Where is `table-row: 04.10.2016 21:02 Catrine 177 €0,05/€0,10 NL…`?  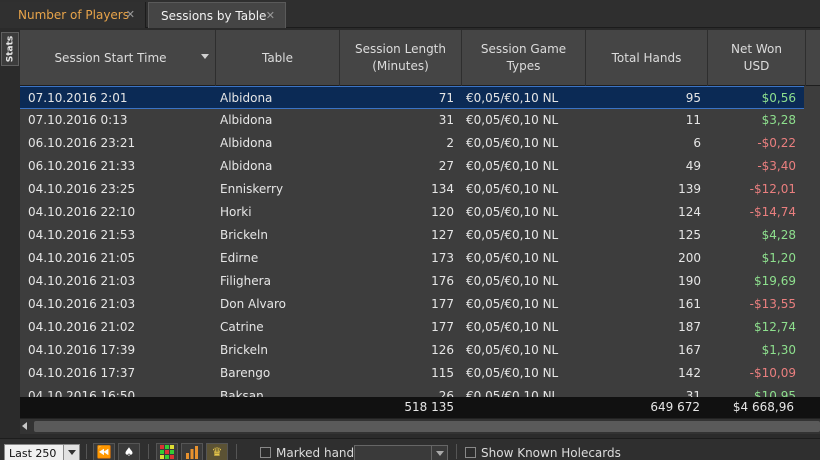
table-row: 04.10.2016 21:02 Catrine 177 €0,05/€0,10 NL… is located at coordinates (412, 327).